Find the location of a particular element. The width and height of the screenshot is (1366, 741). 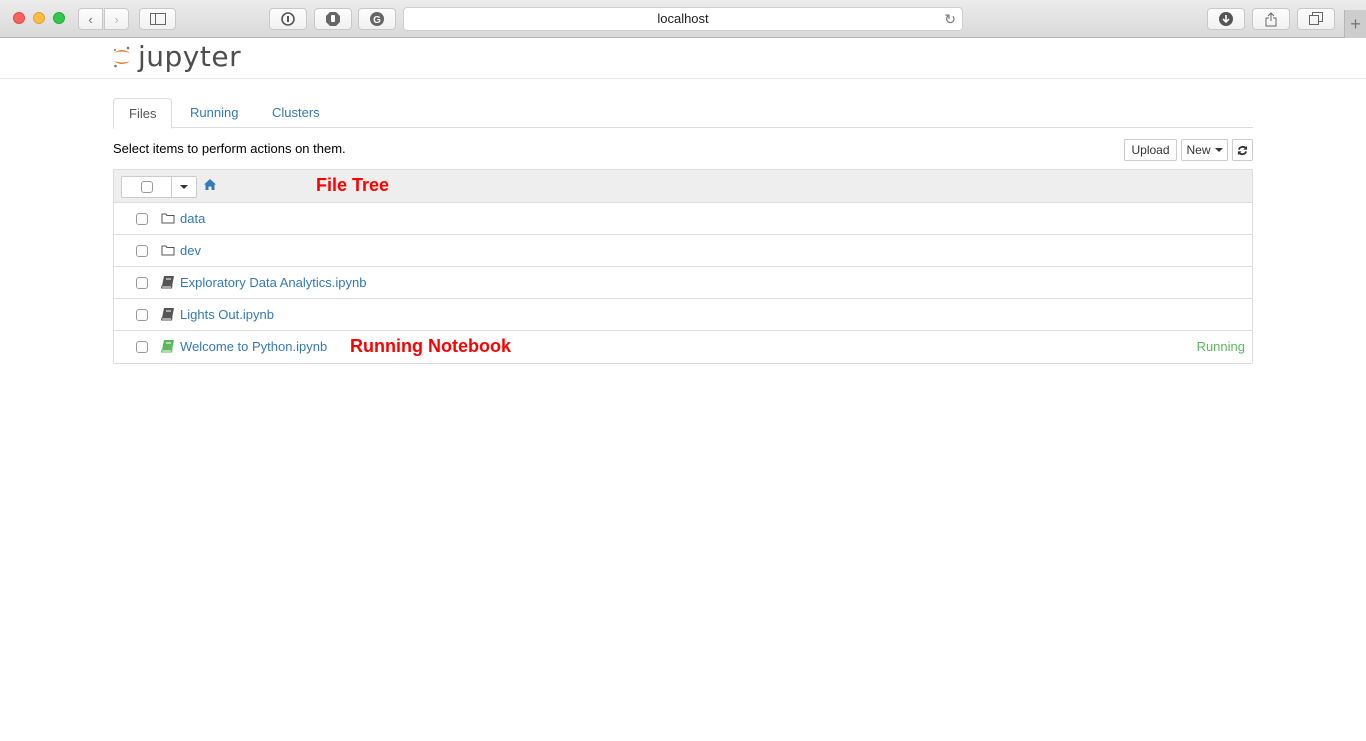

tabs-icon is located at coordinates (1316, 18).